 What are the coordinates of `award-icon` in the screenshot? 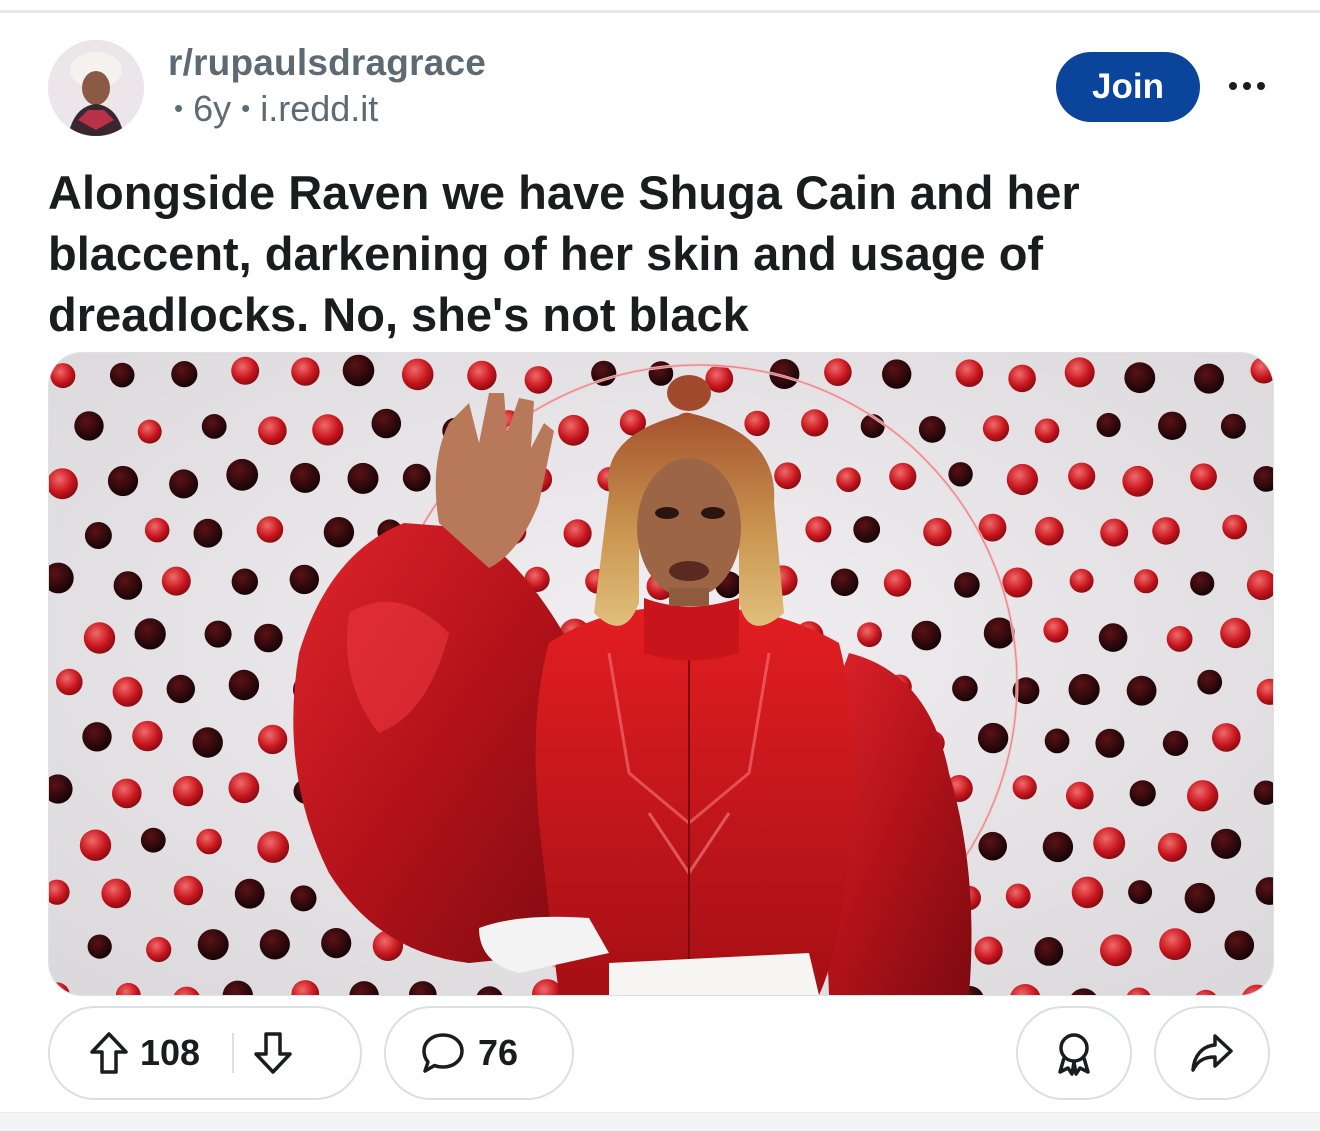 It's located at (1074, 1053).